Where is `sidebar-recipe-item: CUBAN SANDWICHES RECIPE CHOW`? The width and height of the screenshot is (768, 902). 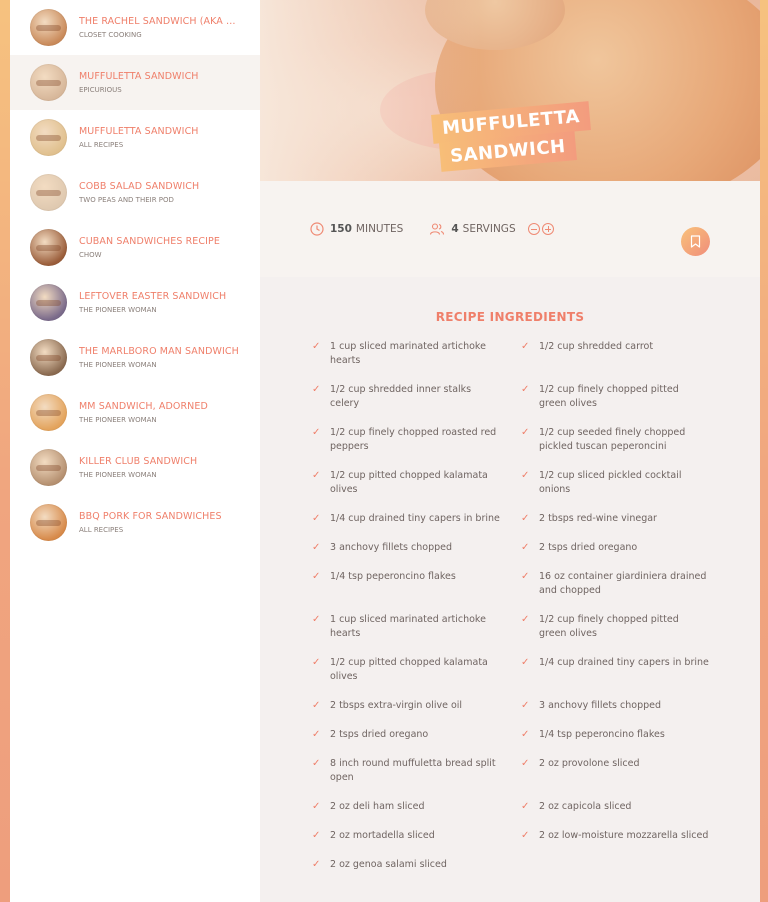 sidebar-recipe-item: CUBAN SANDWICHES RECIPE CHOW is located at coordinates (135, 247).